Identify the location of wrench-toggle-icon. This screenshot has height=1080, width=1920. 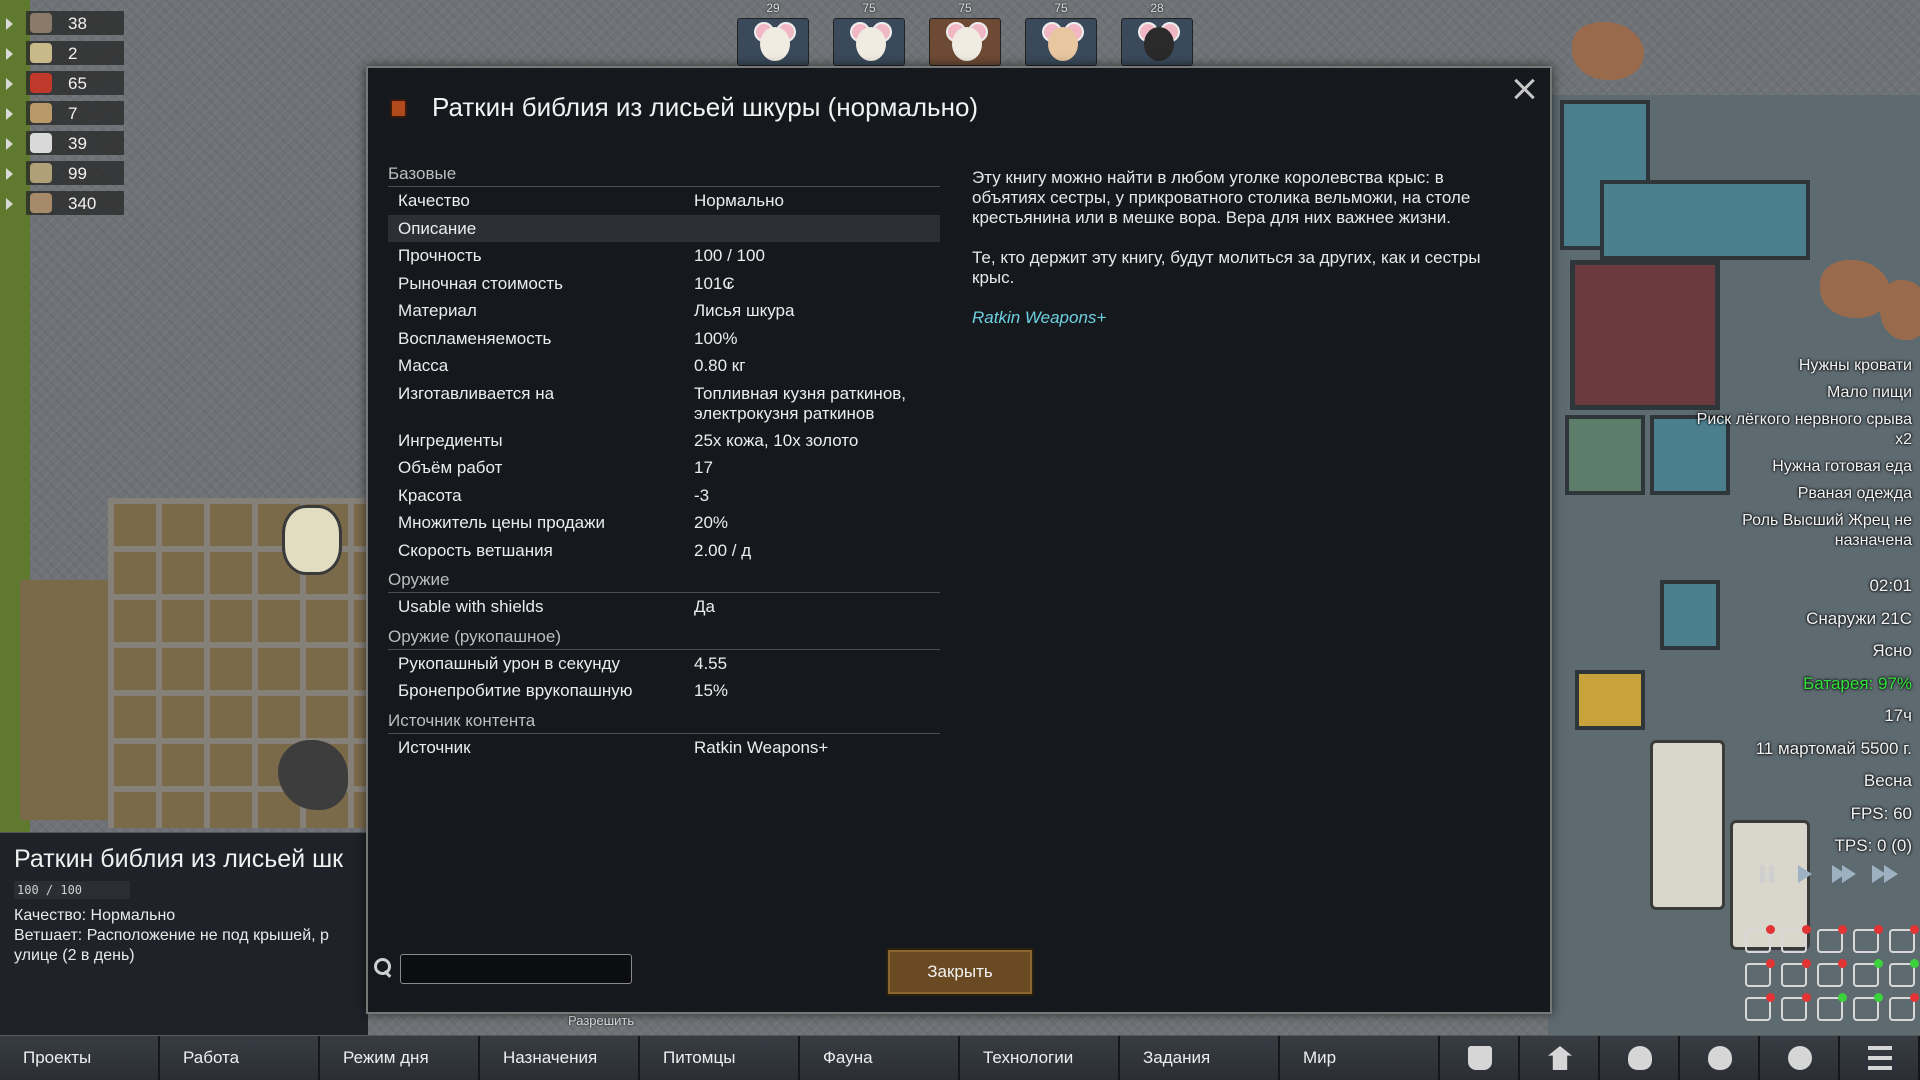
(1904, 1007).